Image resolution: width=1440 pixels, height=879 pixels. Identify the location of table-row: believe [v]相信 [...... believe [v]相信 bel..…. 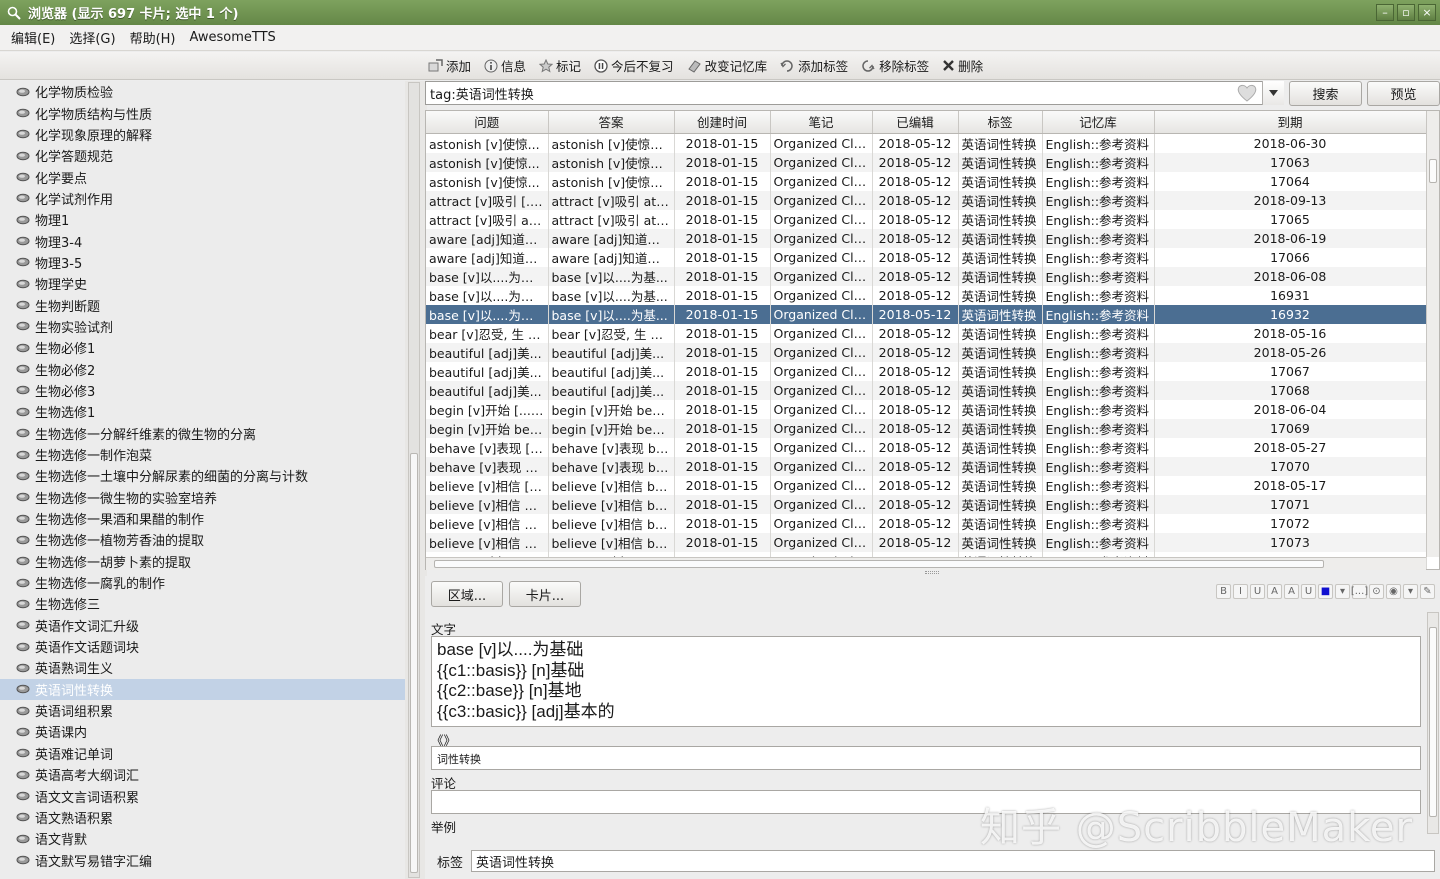
(926, 485).